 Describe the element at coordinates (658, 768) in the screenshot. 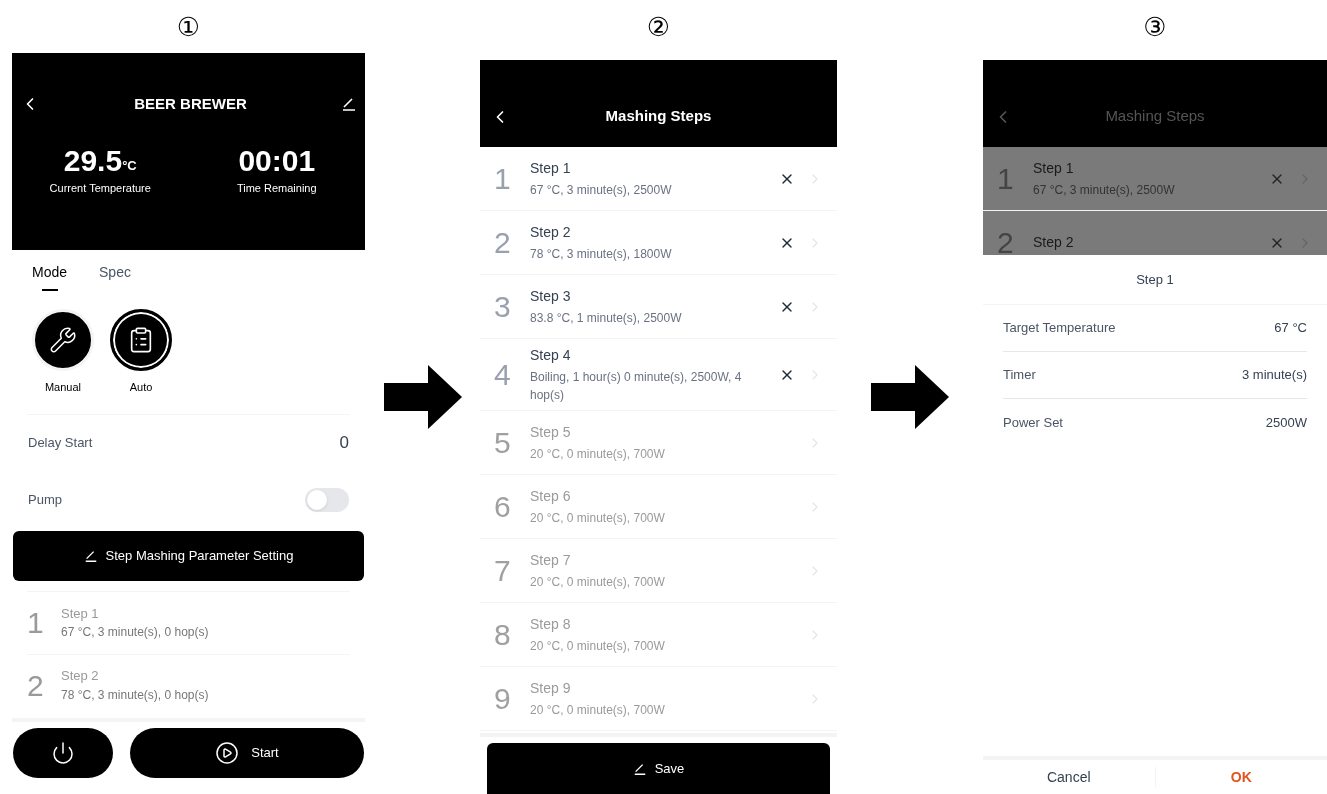

I see `save-button: Save` at that location.